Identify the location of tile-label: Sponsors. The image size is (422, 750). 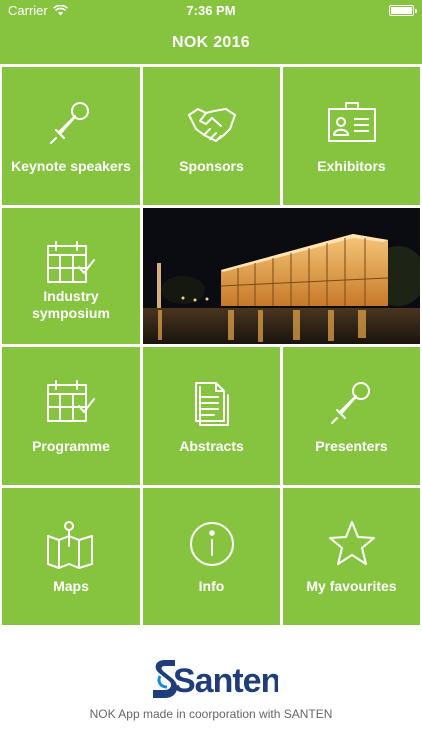
(211, 166).